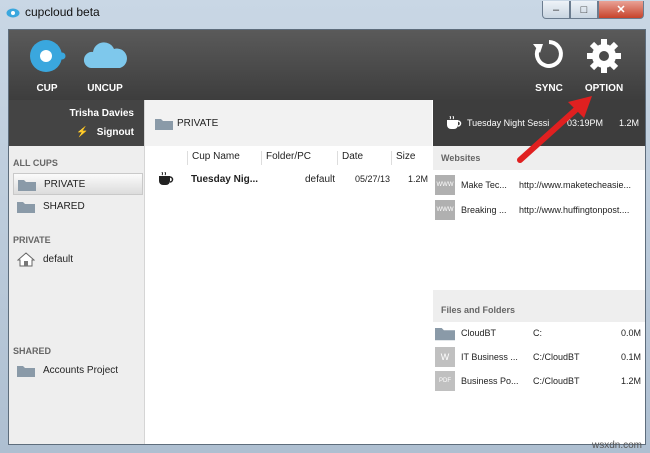 This screenshot has width=650, height=453. What do you see at coordinates (81, 370) in the screenshot?
I see `sidebar-item-label: Accounts Project` at bounding box center [81, 370].